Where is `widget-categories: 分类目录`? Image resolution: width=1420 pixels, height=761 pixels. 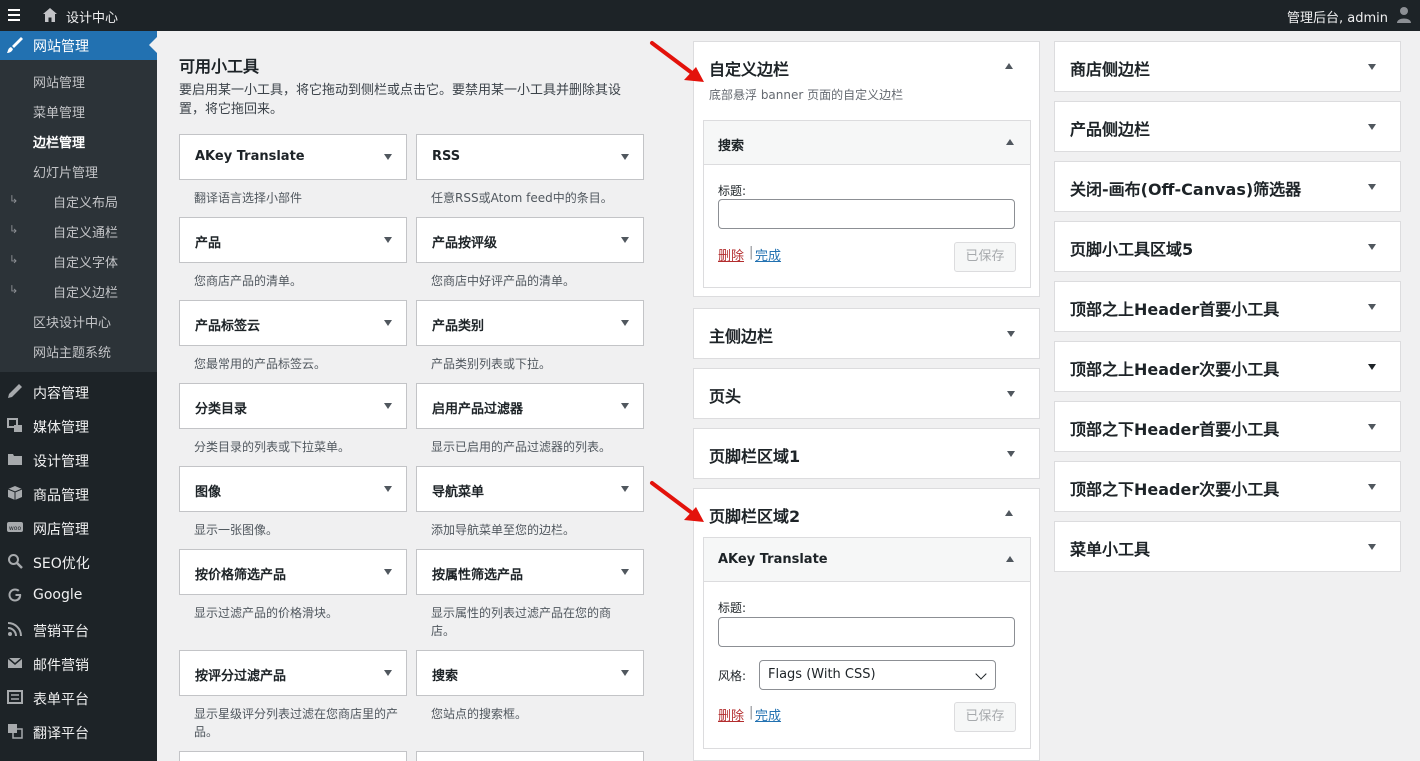
widget-categories: 分类目录 is located at coordinates (293, 406).